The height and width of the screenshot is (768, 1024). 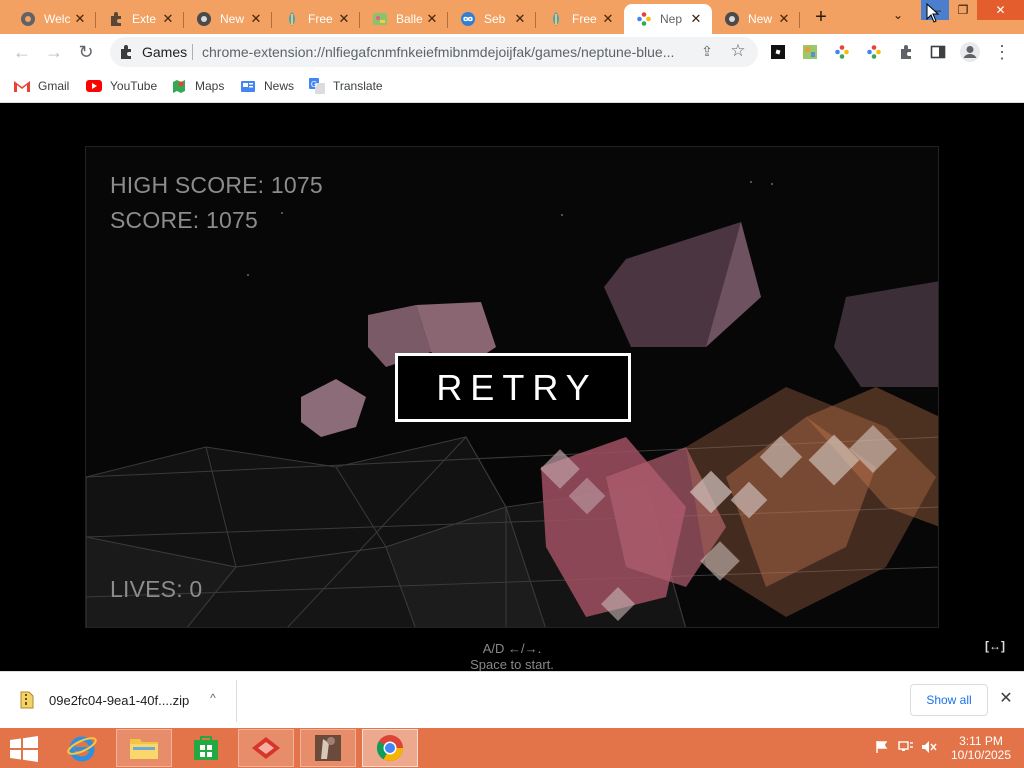 I want to click on volume-muted-icon, so click(x=929, y=748).